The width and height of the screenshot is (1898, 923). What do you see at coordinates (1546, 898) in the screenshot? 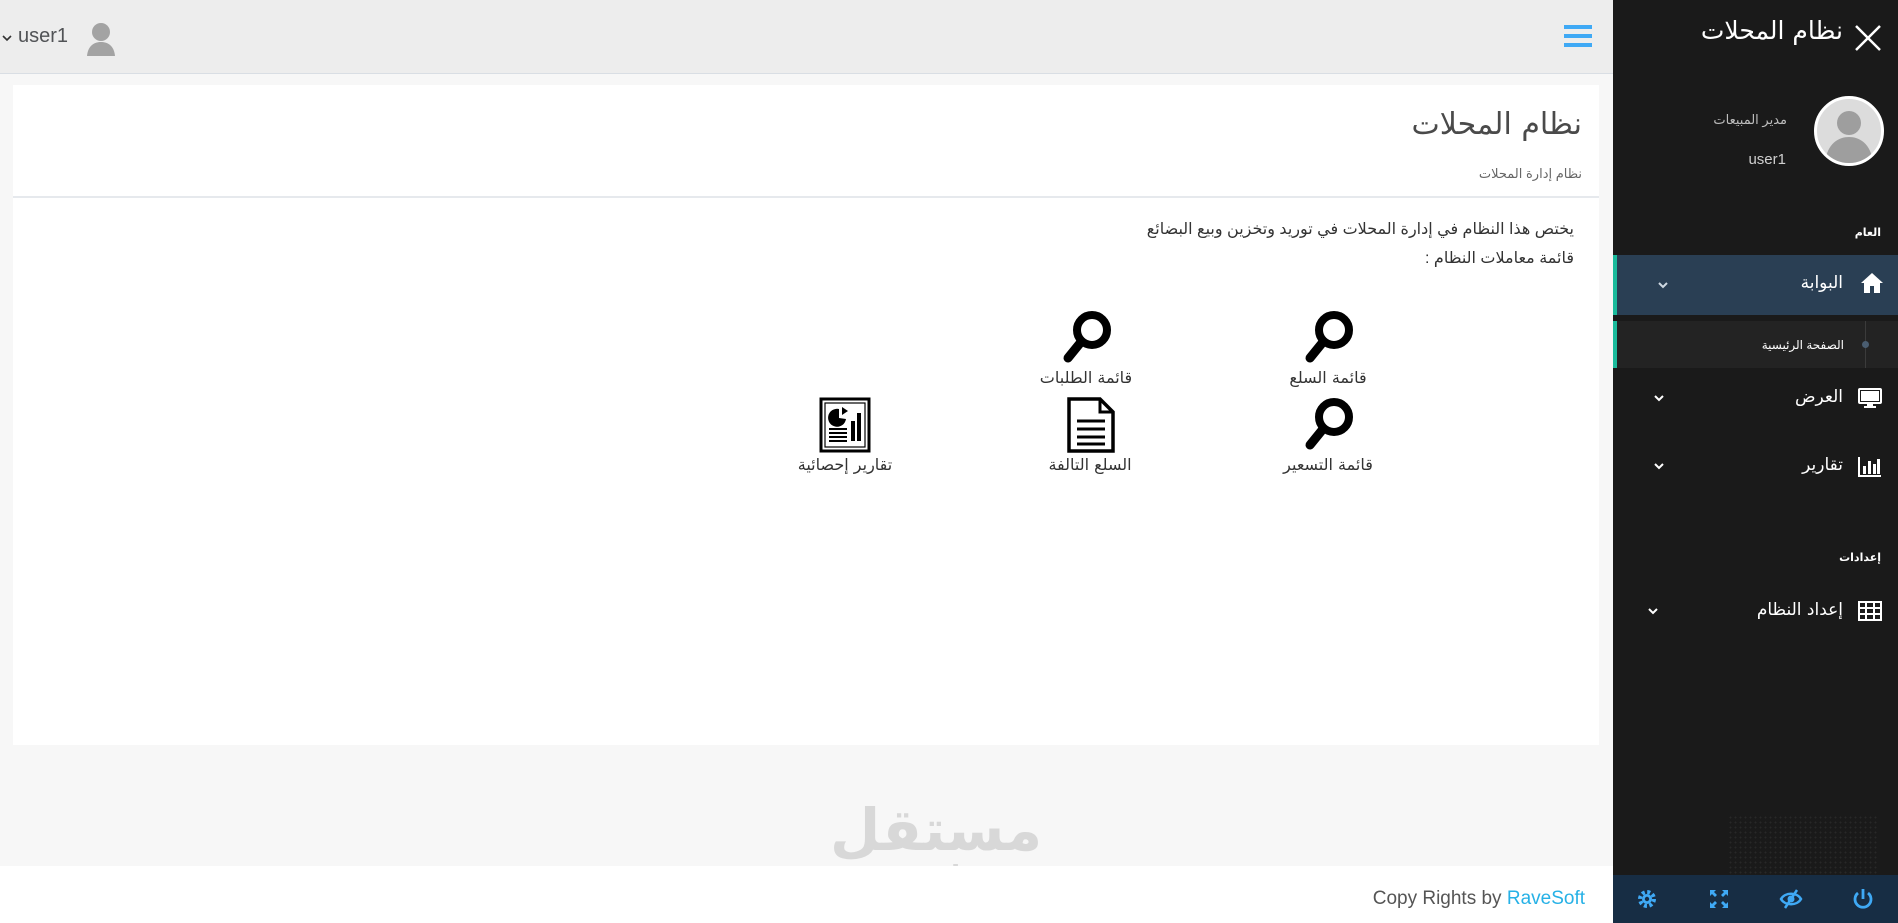
I see `brand-link: RaveSoft` at bounding box center [1546, 898].